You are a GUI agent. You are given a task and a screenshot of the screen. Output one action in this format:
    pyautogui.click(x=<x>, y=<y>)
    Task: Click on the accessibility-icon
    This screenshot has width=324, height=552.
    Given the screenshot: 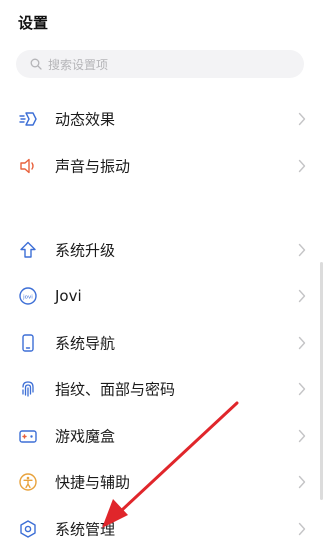 What is the action you would take?
    pyautogui.click(x=28, y=482)
    